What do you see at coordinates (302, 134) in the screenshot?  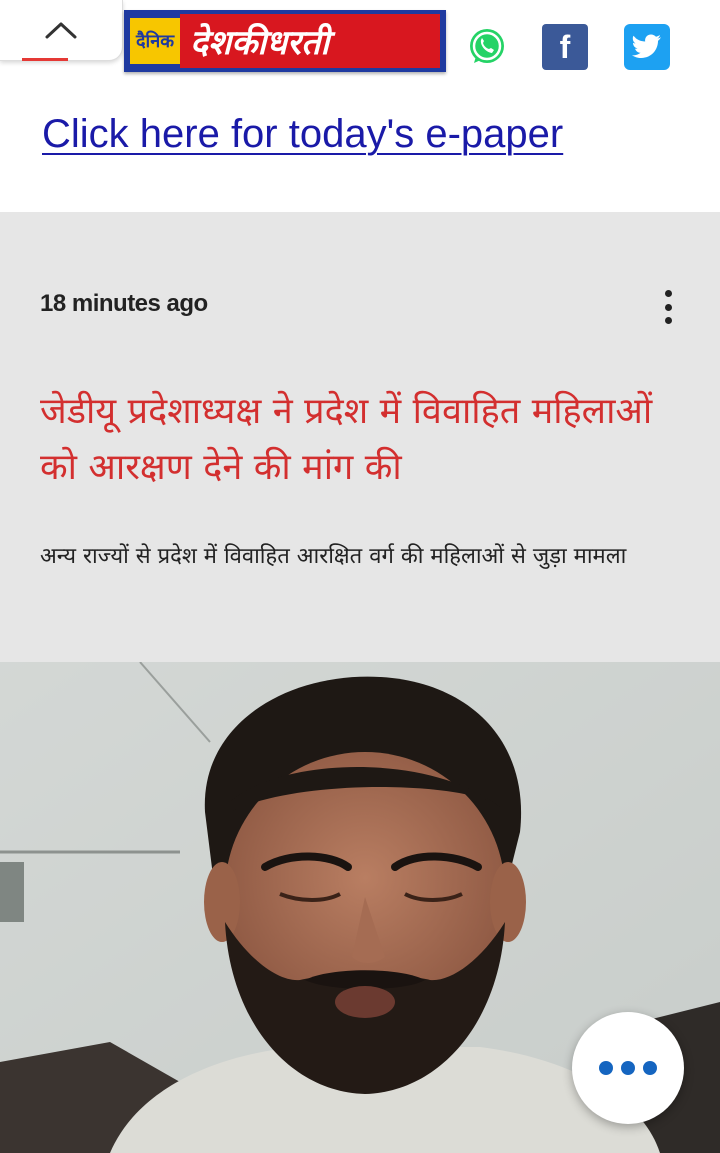 I see `epaper-link: Click here for today's e-paper` at bounding box center [302, 134].